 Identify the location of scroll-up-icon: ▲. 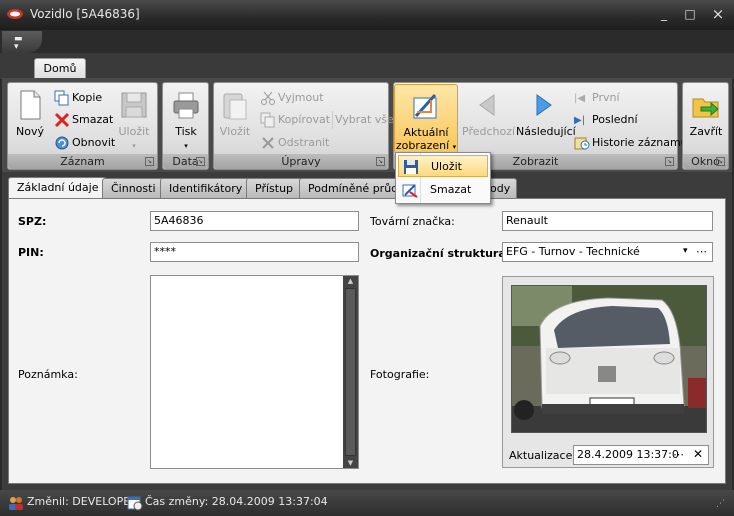
(350, 281).